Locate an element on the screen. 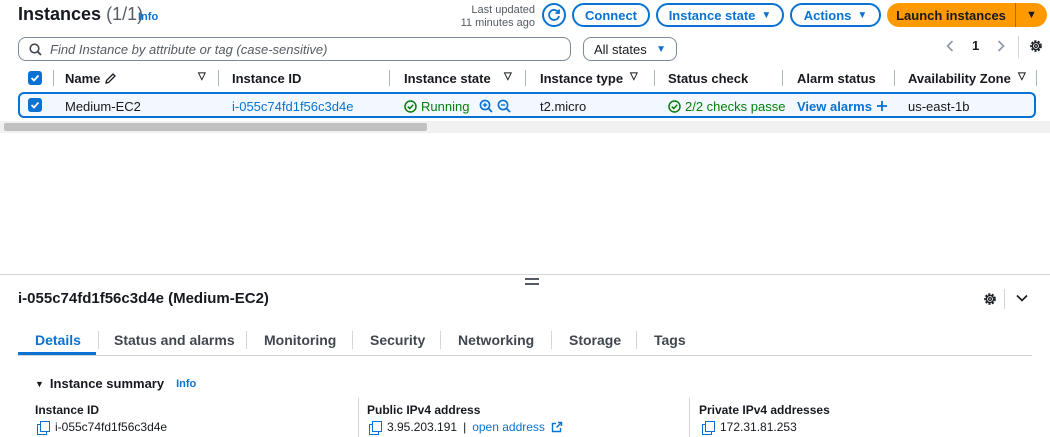 This screenshot has width=1050, height=437. tab-monitoring: Monitoring is located at coordinates (300, 340).